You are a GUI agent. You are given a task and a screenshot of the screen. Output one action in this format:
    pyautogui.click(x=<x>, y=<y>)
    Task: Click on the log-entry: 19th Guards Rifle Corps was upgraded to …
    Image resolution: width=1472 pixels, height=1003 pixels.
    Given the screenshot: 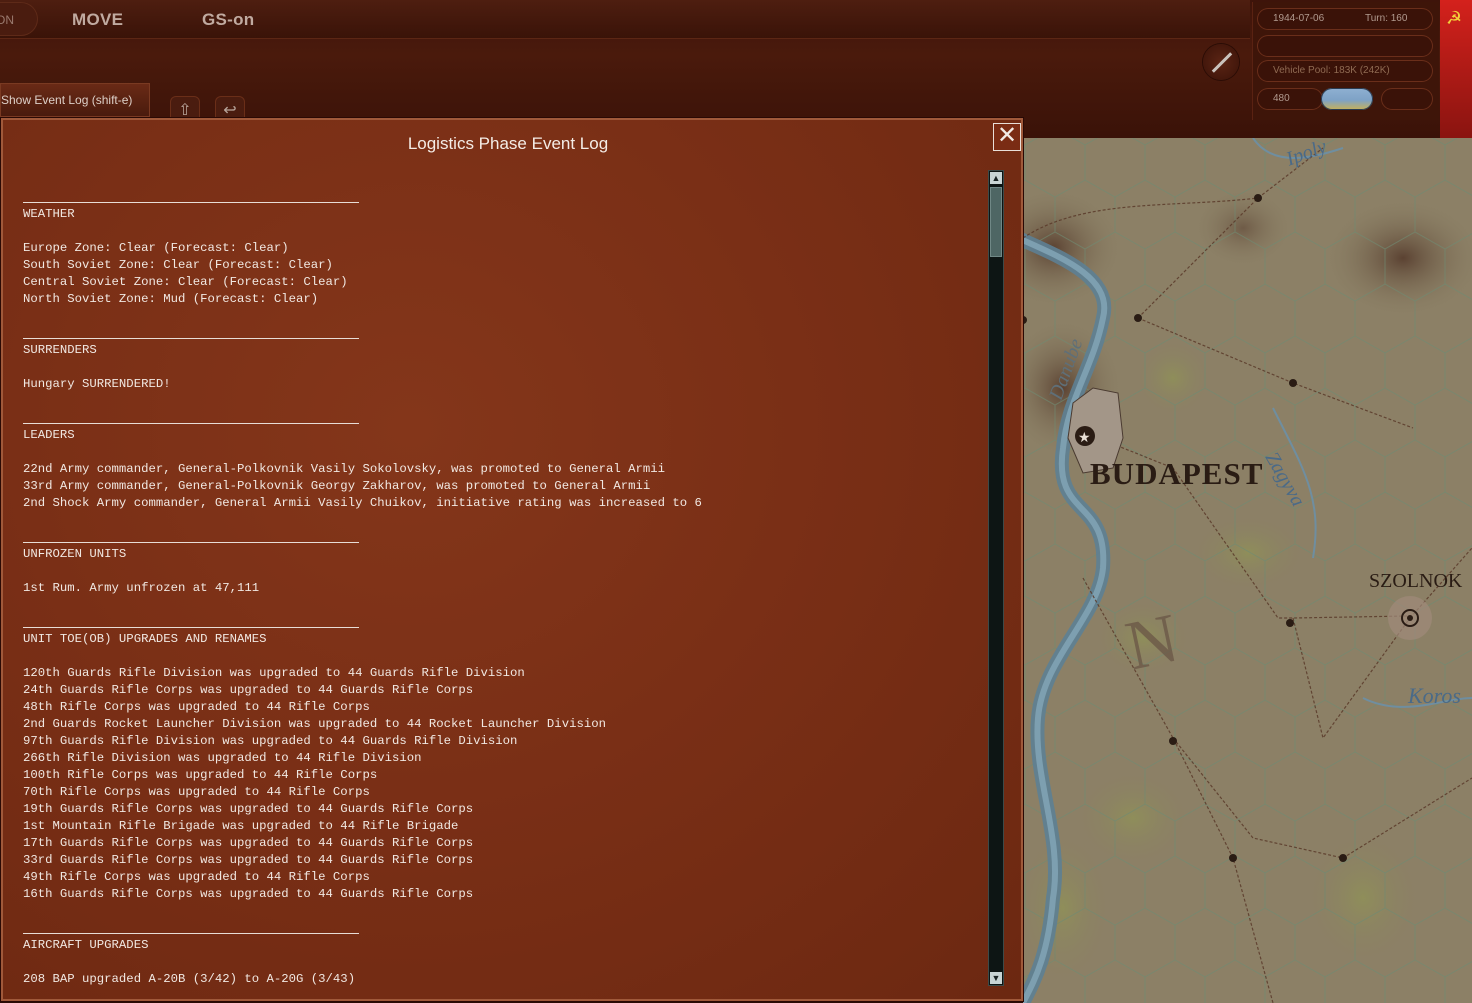 What is the action you would take?
    pyautogui.click(x=248, y=809)
    